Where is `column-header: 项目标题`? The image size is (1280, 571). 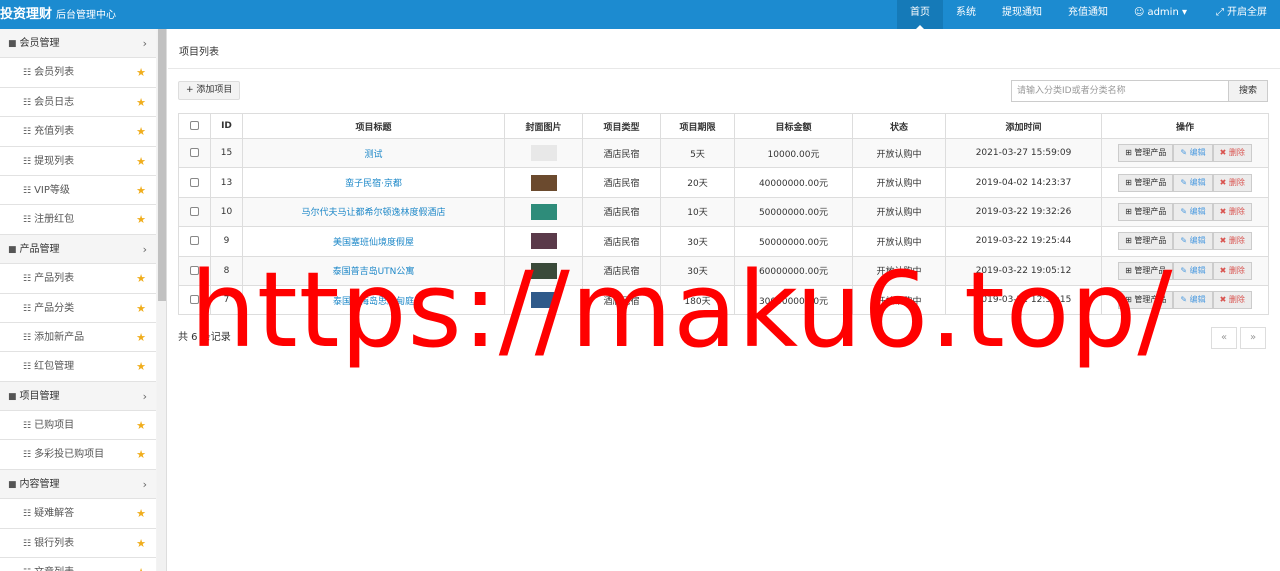
column-header: 项目标题 is located at coordinates (373, 126).